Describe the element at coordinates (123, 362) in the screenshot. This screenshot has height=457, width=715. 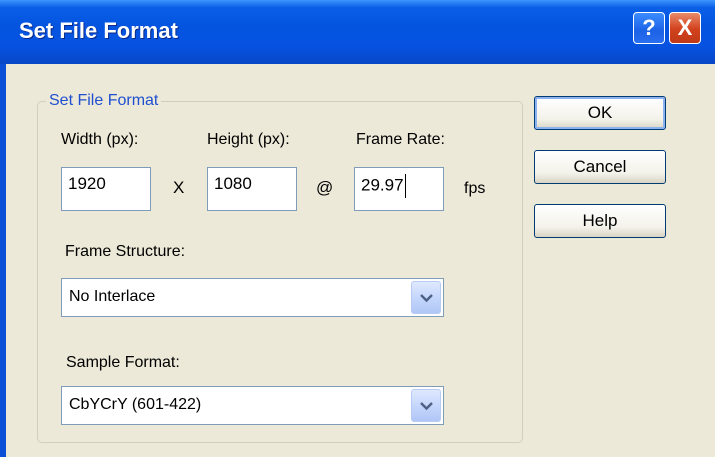
I see `sample-format-label: Sample Format:` at that location.